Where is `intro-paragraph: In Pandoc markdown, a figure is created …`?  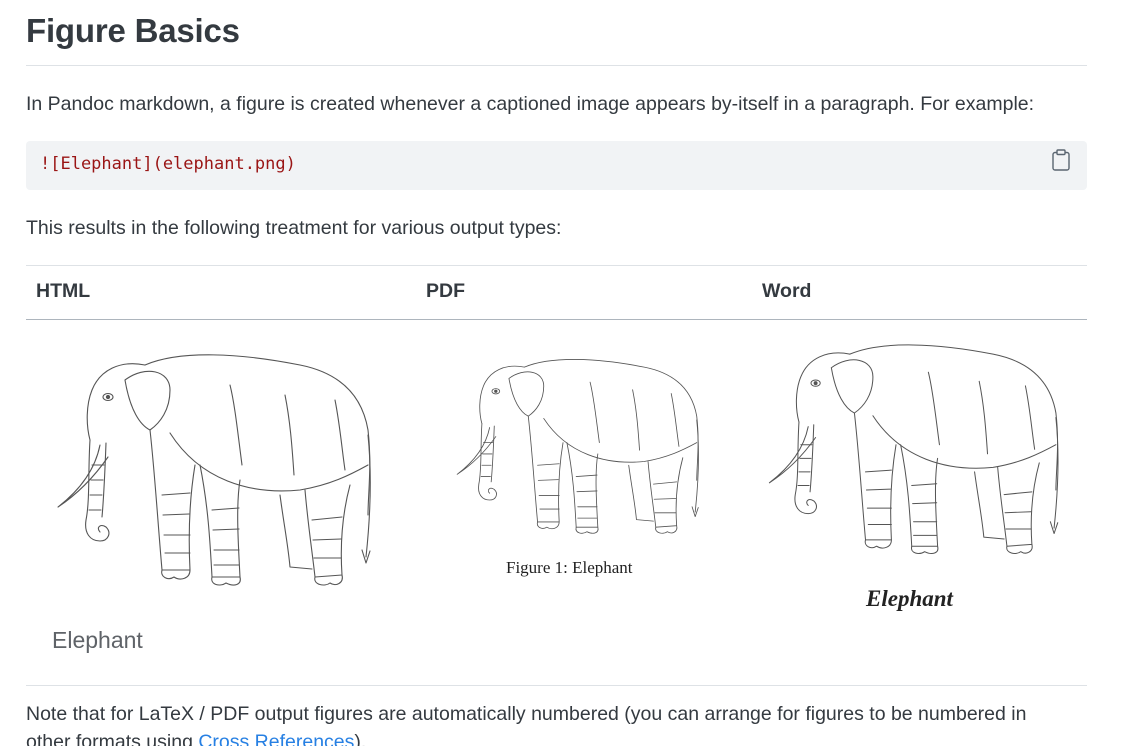
intro-paragraph: In Pandoc markdown, a figure is created … is located at coordinates (530, 104).